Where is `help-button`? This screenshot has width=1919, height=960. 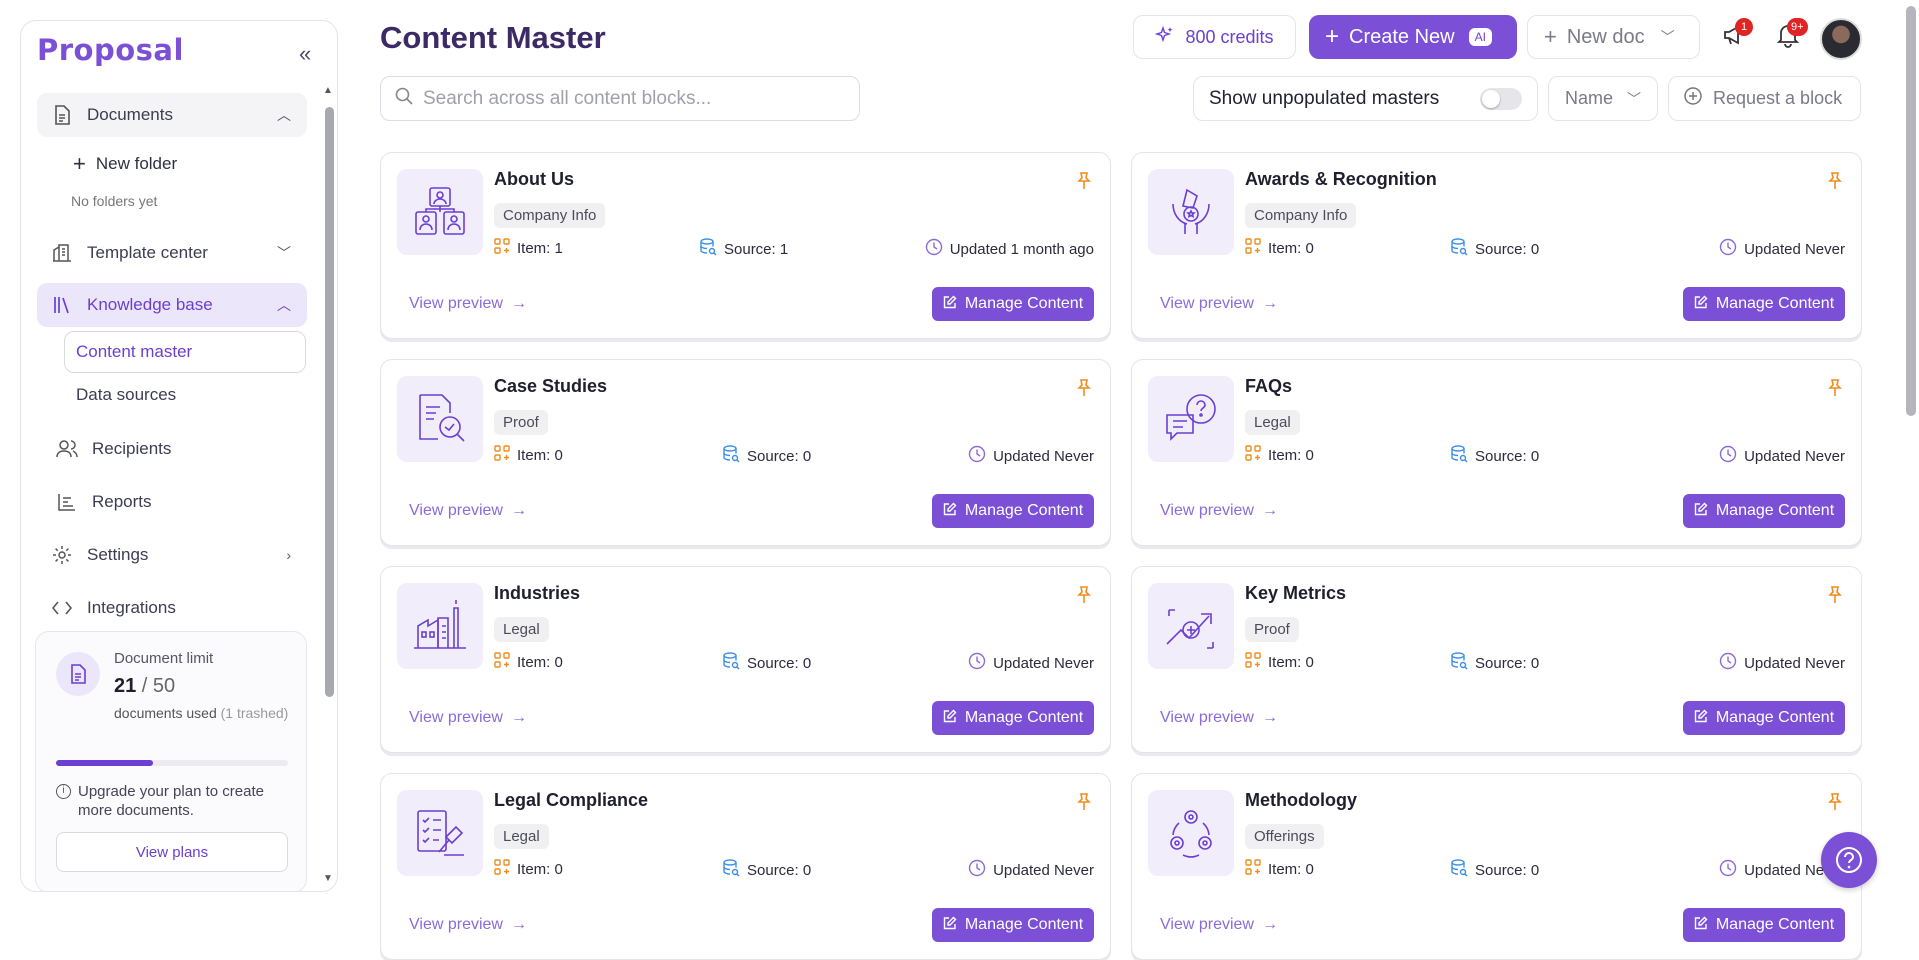 help-button is located at coordinates (1849, 860).